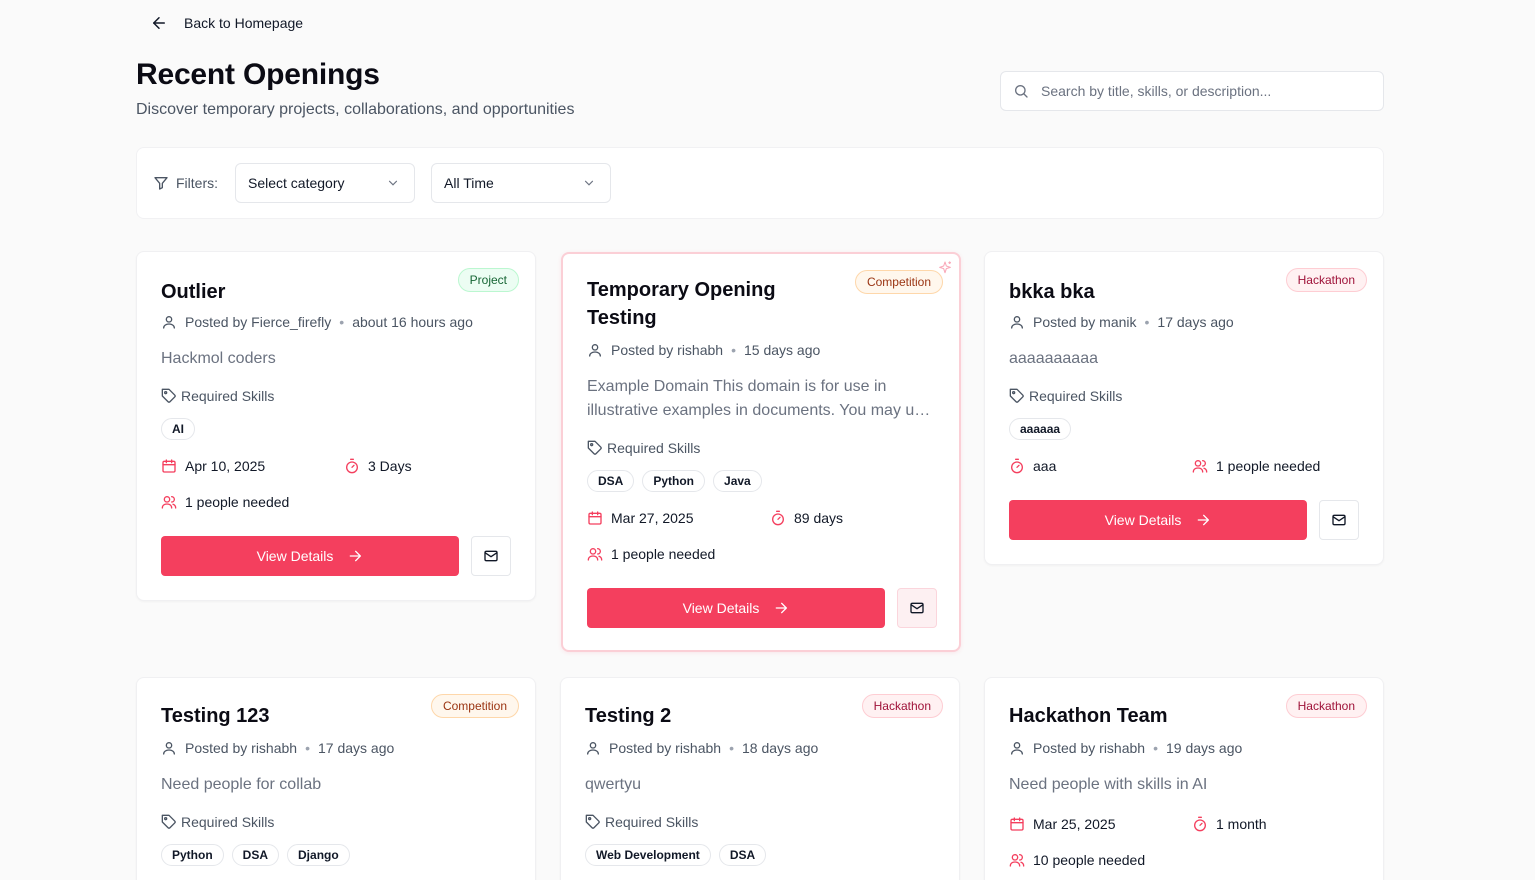 The height and width of the screenshot is (880, 1535). I want to click on card-description: aaaaaaaaaa, so click(1053, 358).